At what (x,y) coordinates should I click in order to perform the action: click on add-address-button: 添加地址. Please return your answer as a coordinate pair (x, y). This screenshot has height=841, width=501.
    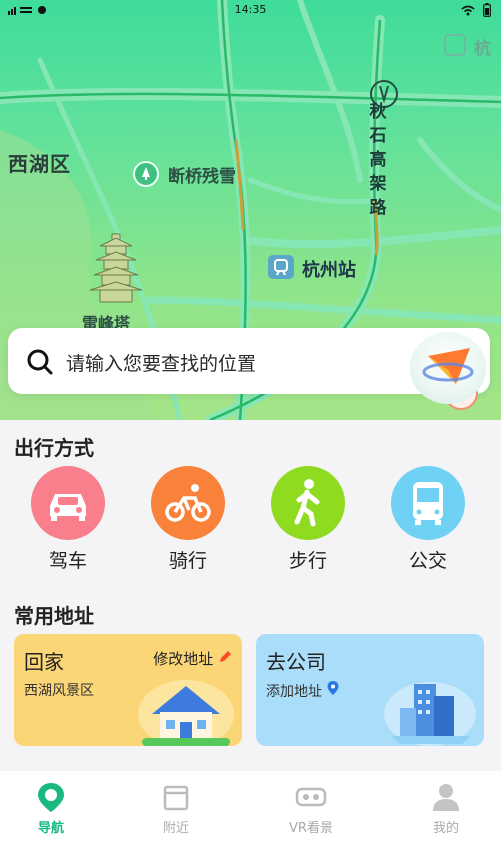
    Looking at the image, I should click on (303, 690).